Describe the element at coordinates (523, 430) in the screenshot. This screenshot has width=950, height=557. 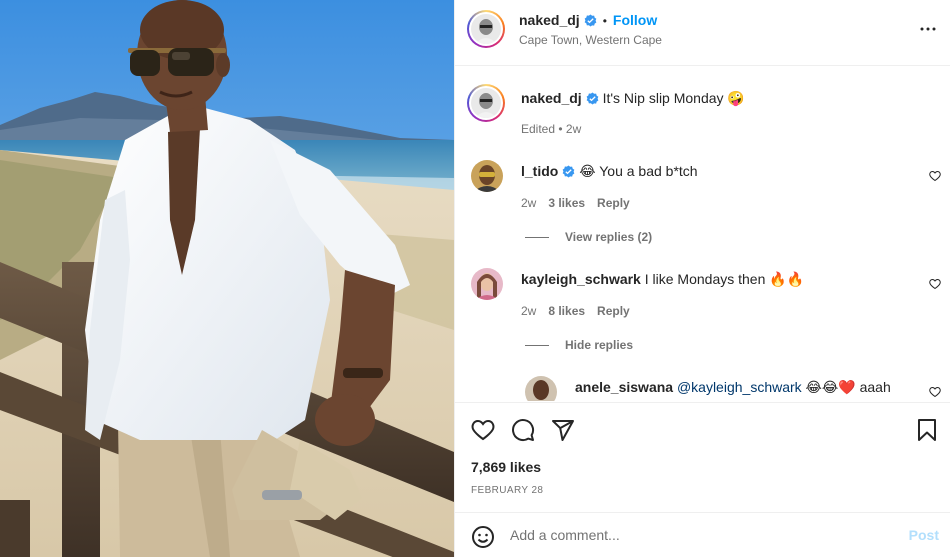
I see `comment-bubble-icon` at that location.